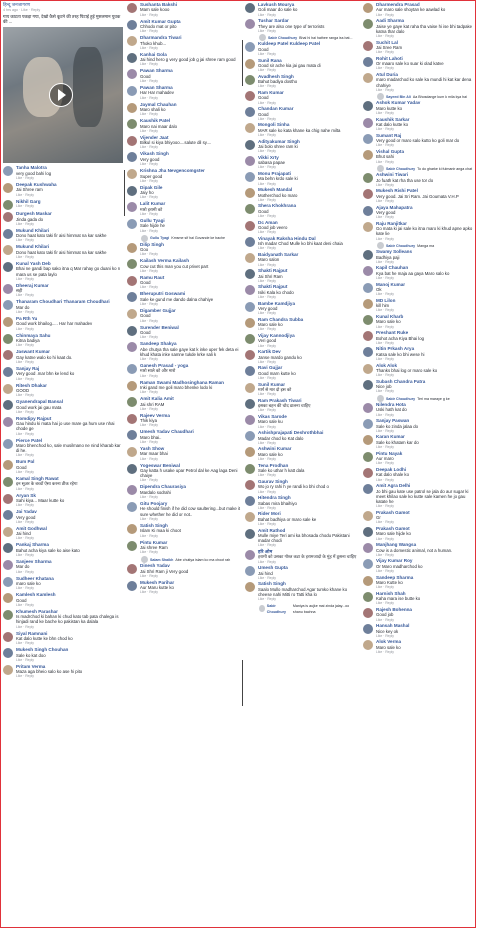 This screenshot has height=930, width=478. I want to click on video-player, so click(63, 95).